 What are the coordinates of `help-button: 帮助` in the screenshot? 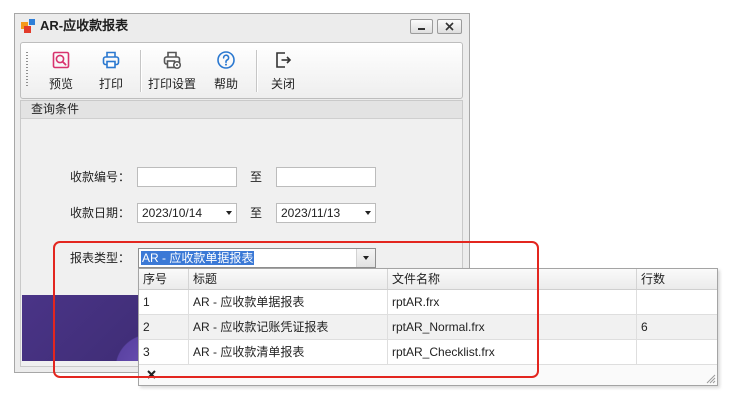 It's located at (226, 70).